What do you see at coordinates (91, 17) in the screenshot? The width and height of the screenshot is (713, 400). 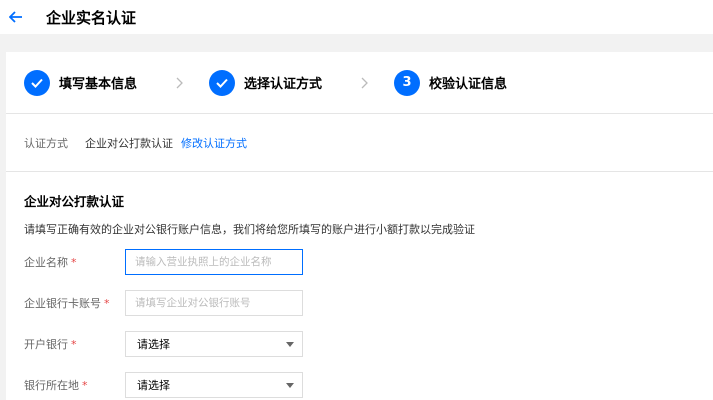 I see `page-title: 企业实名认证` at bounding box center [91, 17].